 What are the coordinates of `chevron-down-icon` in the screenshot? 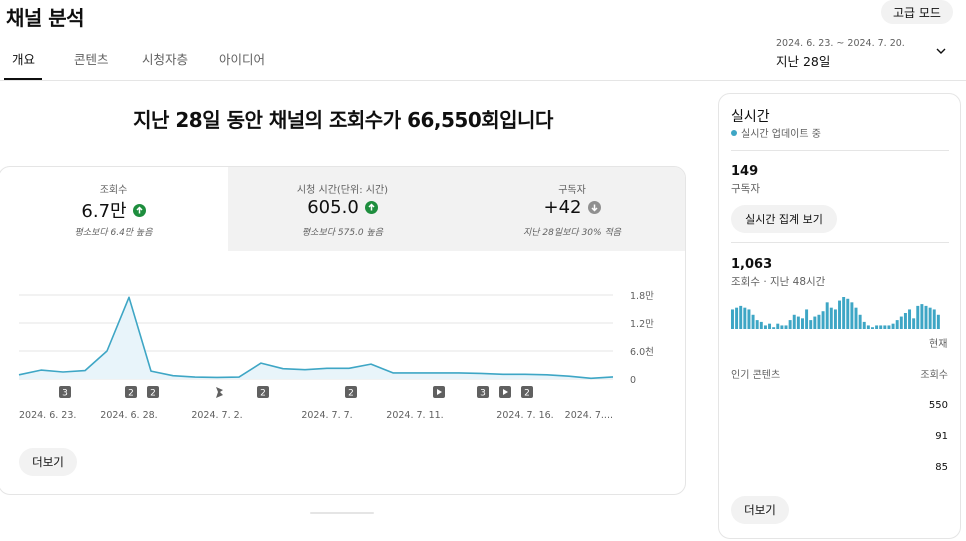 It's located at (941, 51).